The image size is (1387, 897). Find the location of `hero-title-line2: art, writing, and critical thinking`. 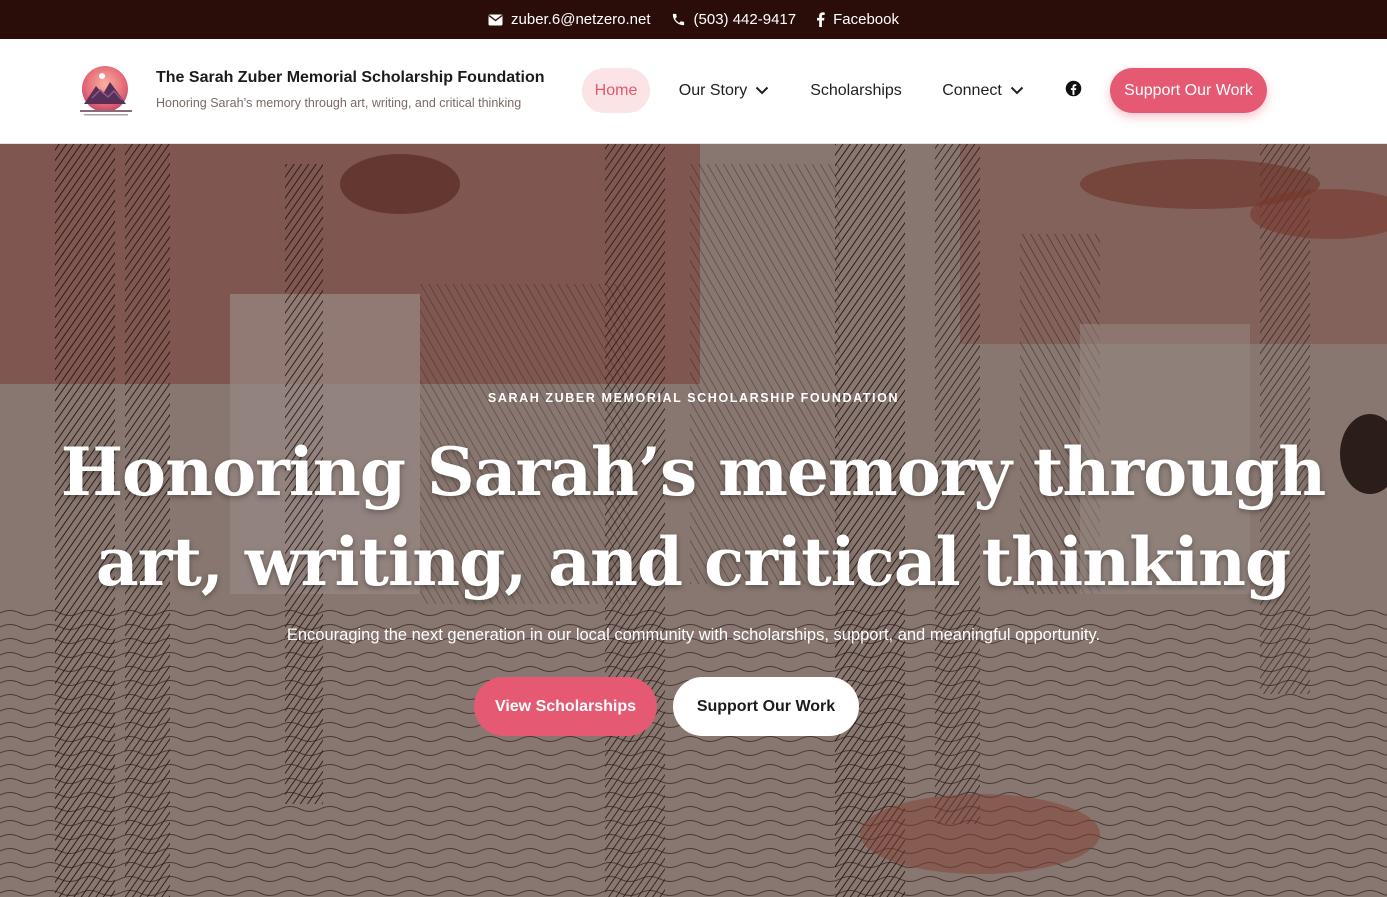

hero-title-line2: art, writing, and critical thinking is located at coordinates (693, 562).